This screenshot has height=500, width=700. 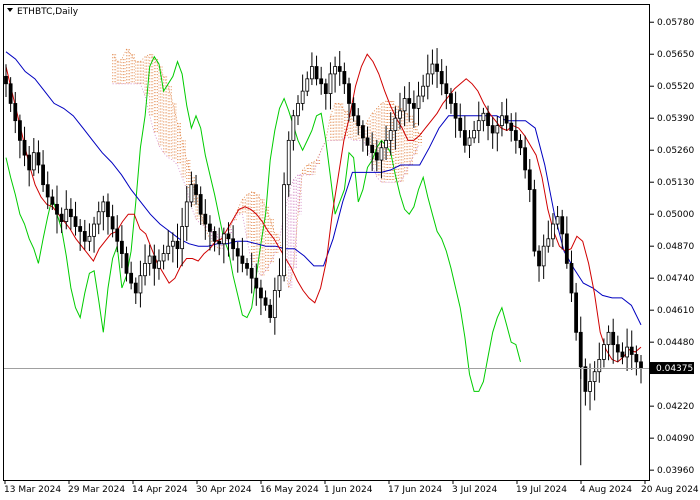 What do you see at coordinates (541, 490) in the screenshot?
I see `x-tick-label: 19 Jul 2024` at bounding box center [541, 490].